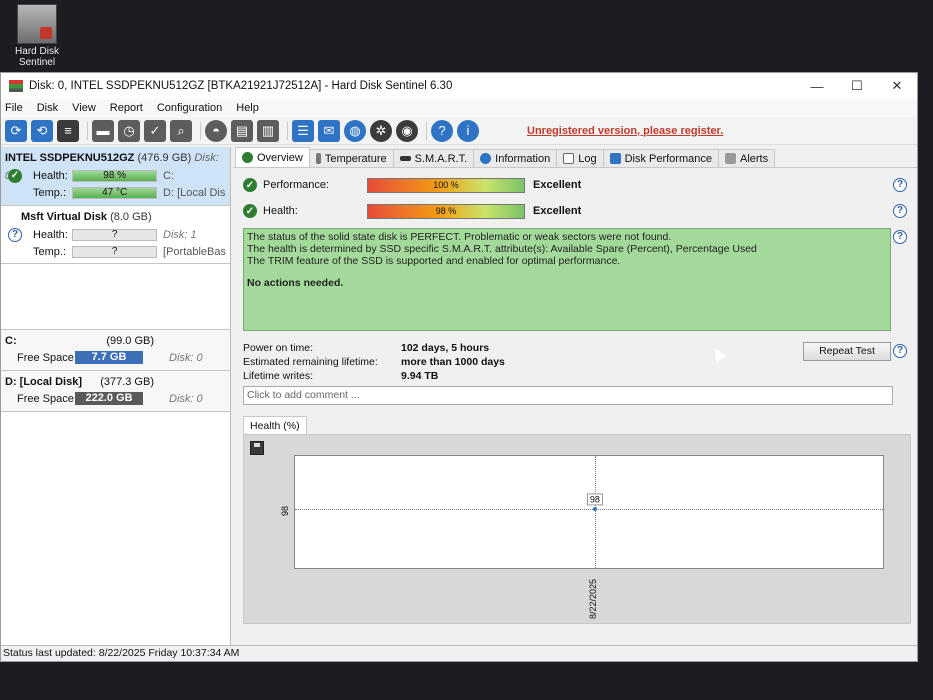  What do you see at coordinates (580, 158) in the screenshot?
I see `tab-log: Log` at bounding box center [580, 158].